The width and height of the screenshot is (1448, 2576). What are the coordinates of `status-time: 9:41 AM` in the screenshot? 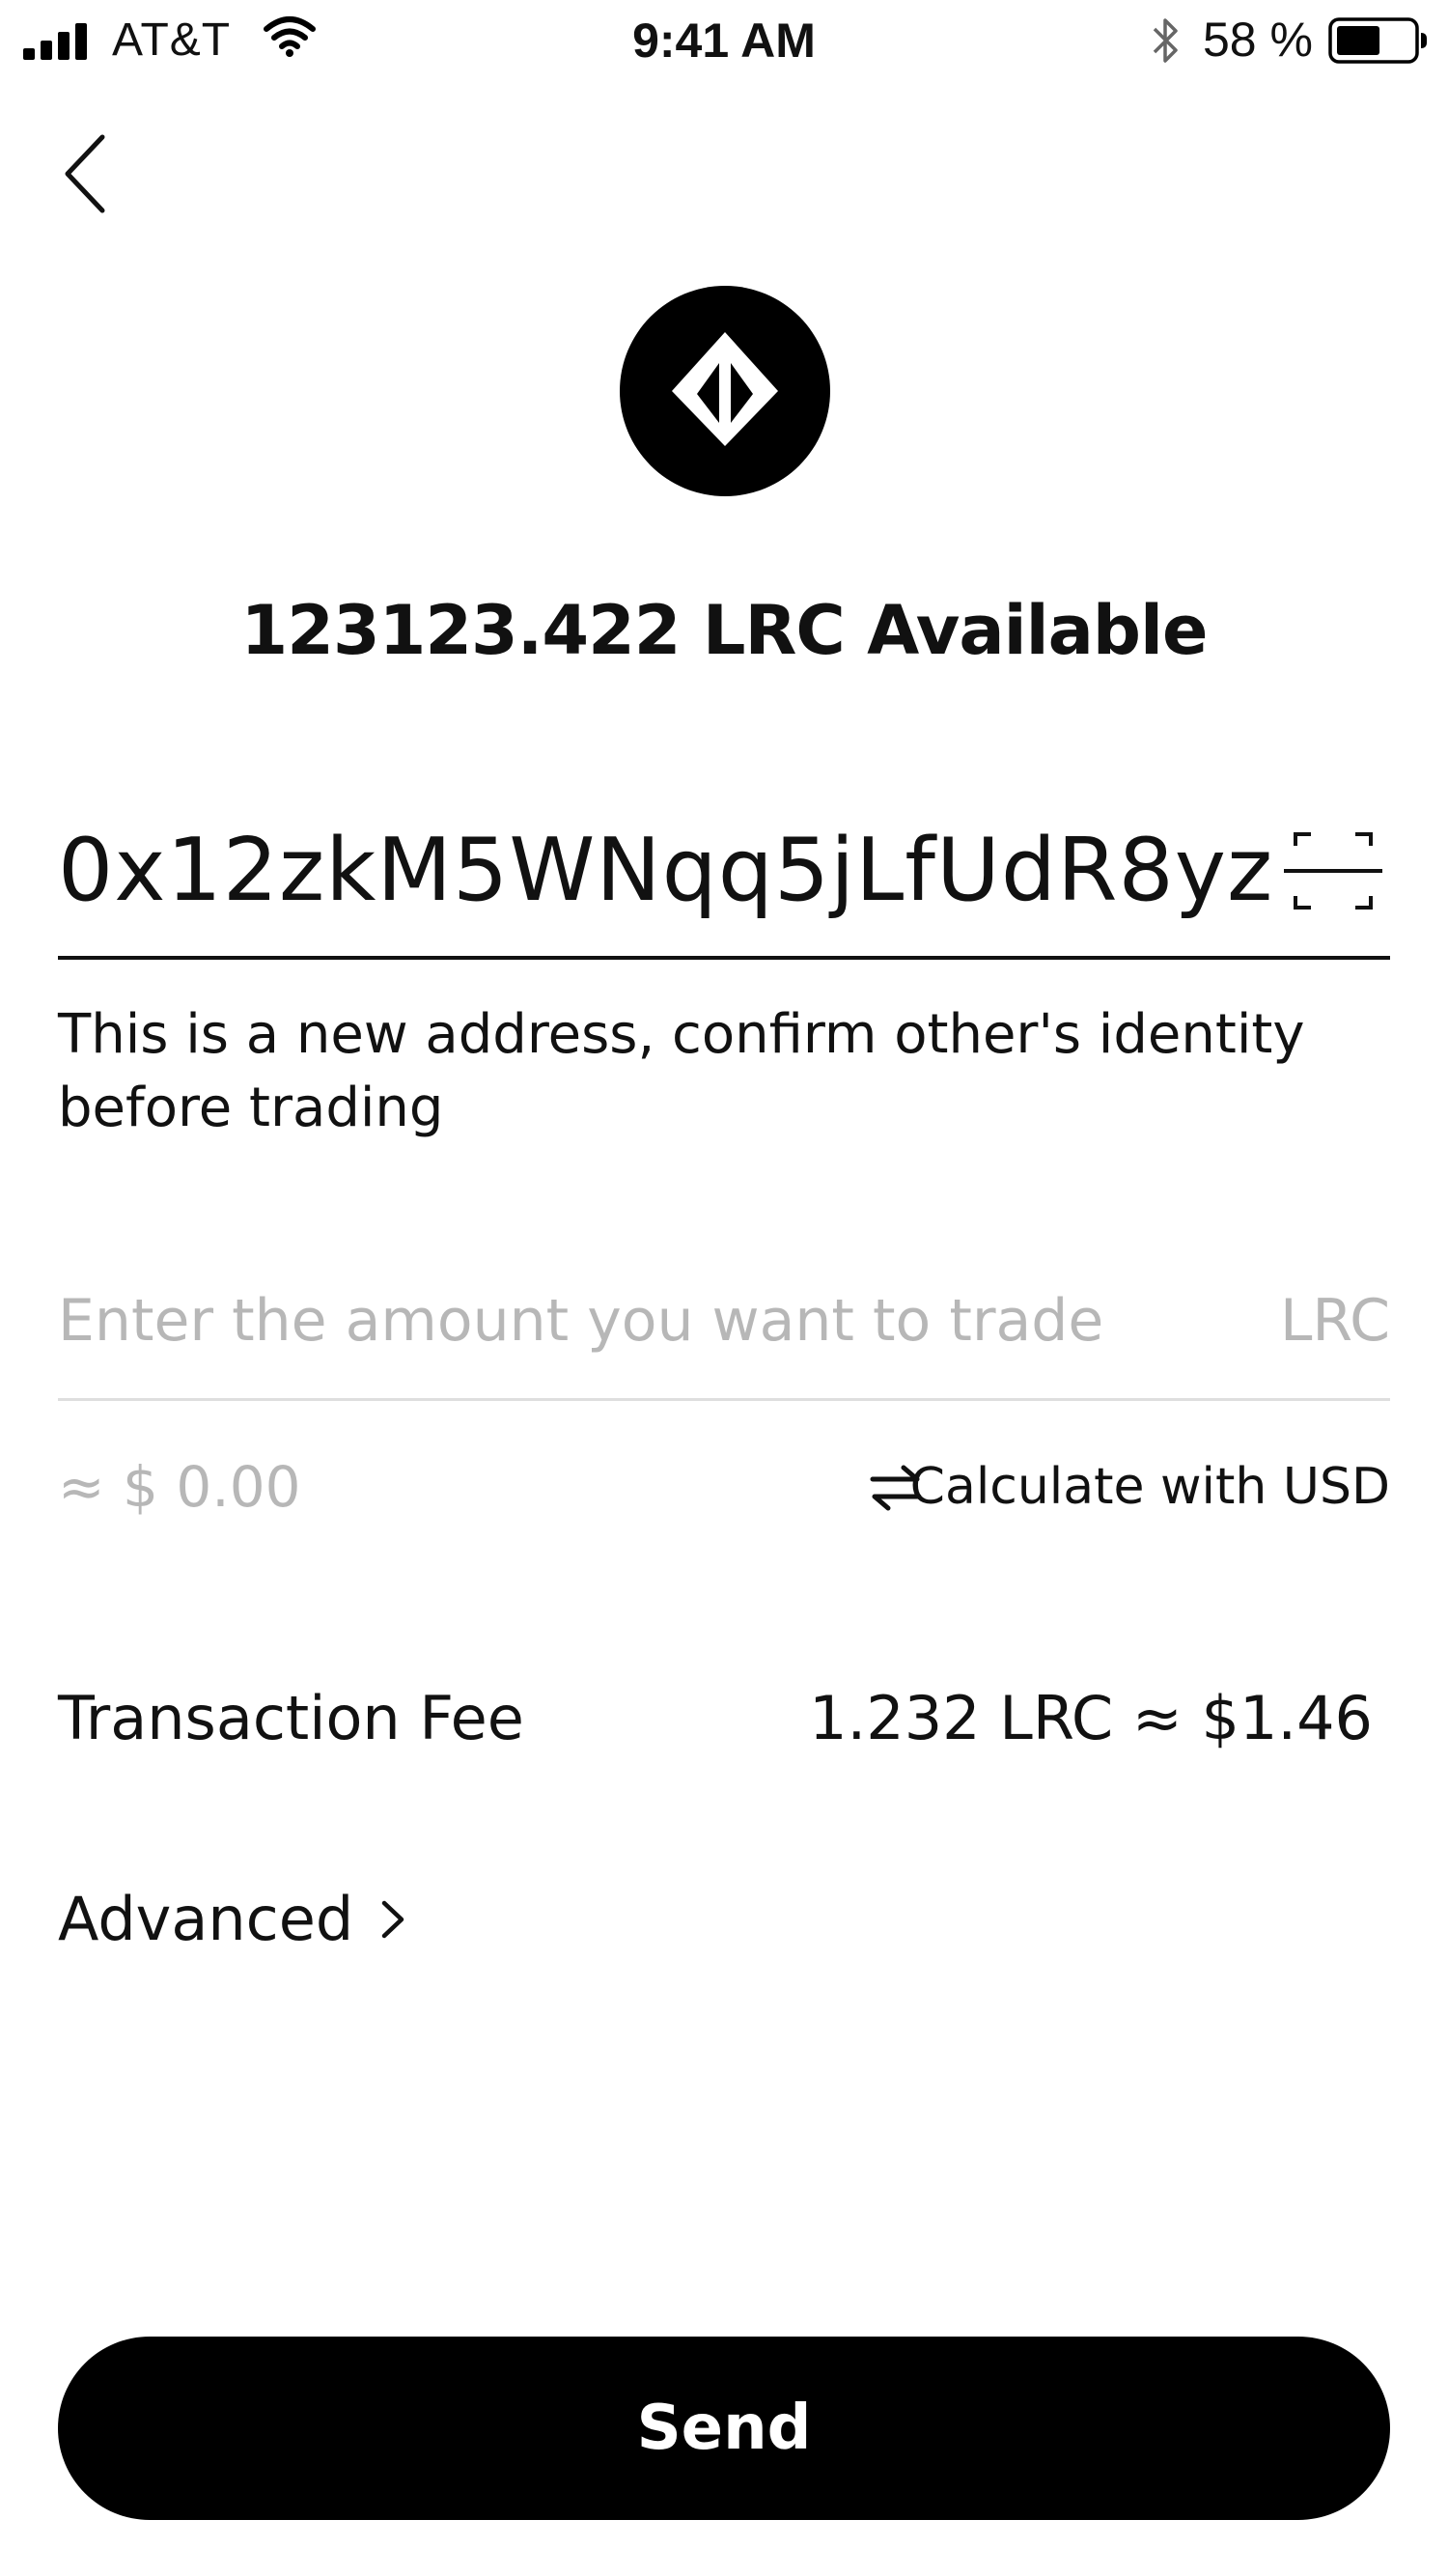 It's located at (724, 41).